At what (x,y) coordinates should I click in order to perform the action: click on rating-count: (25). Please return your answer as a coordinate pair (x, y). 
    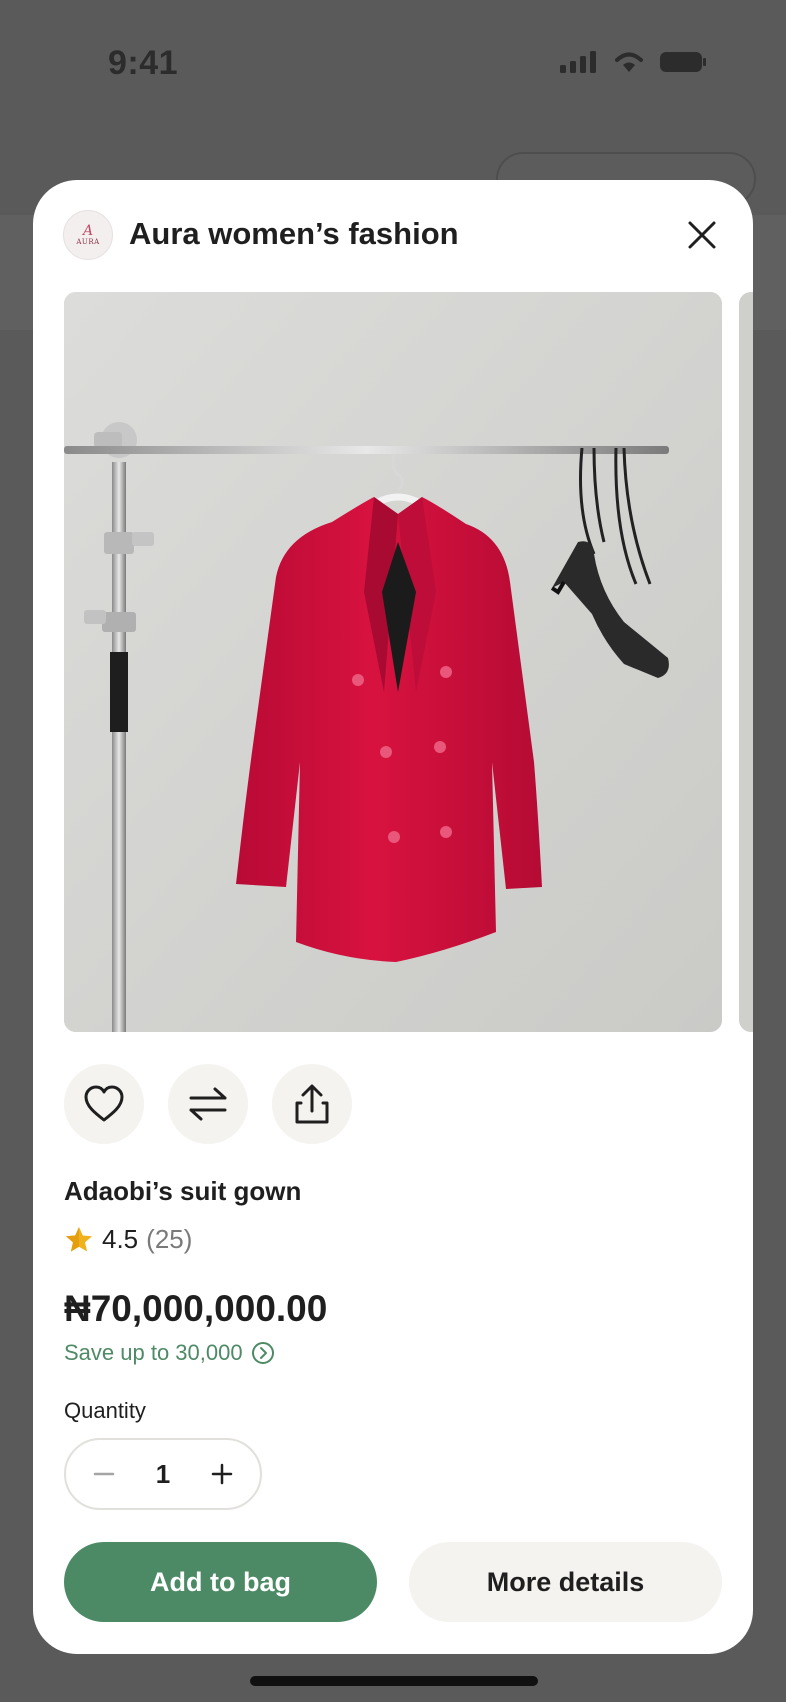
    Looking at the image, I should click on (169, 1239).